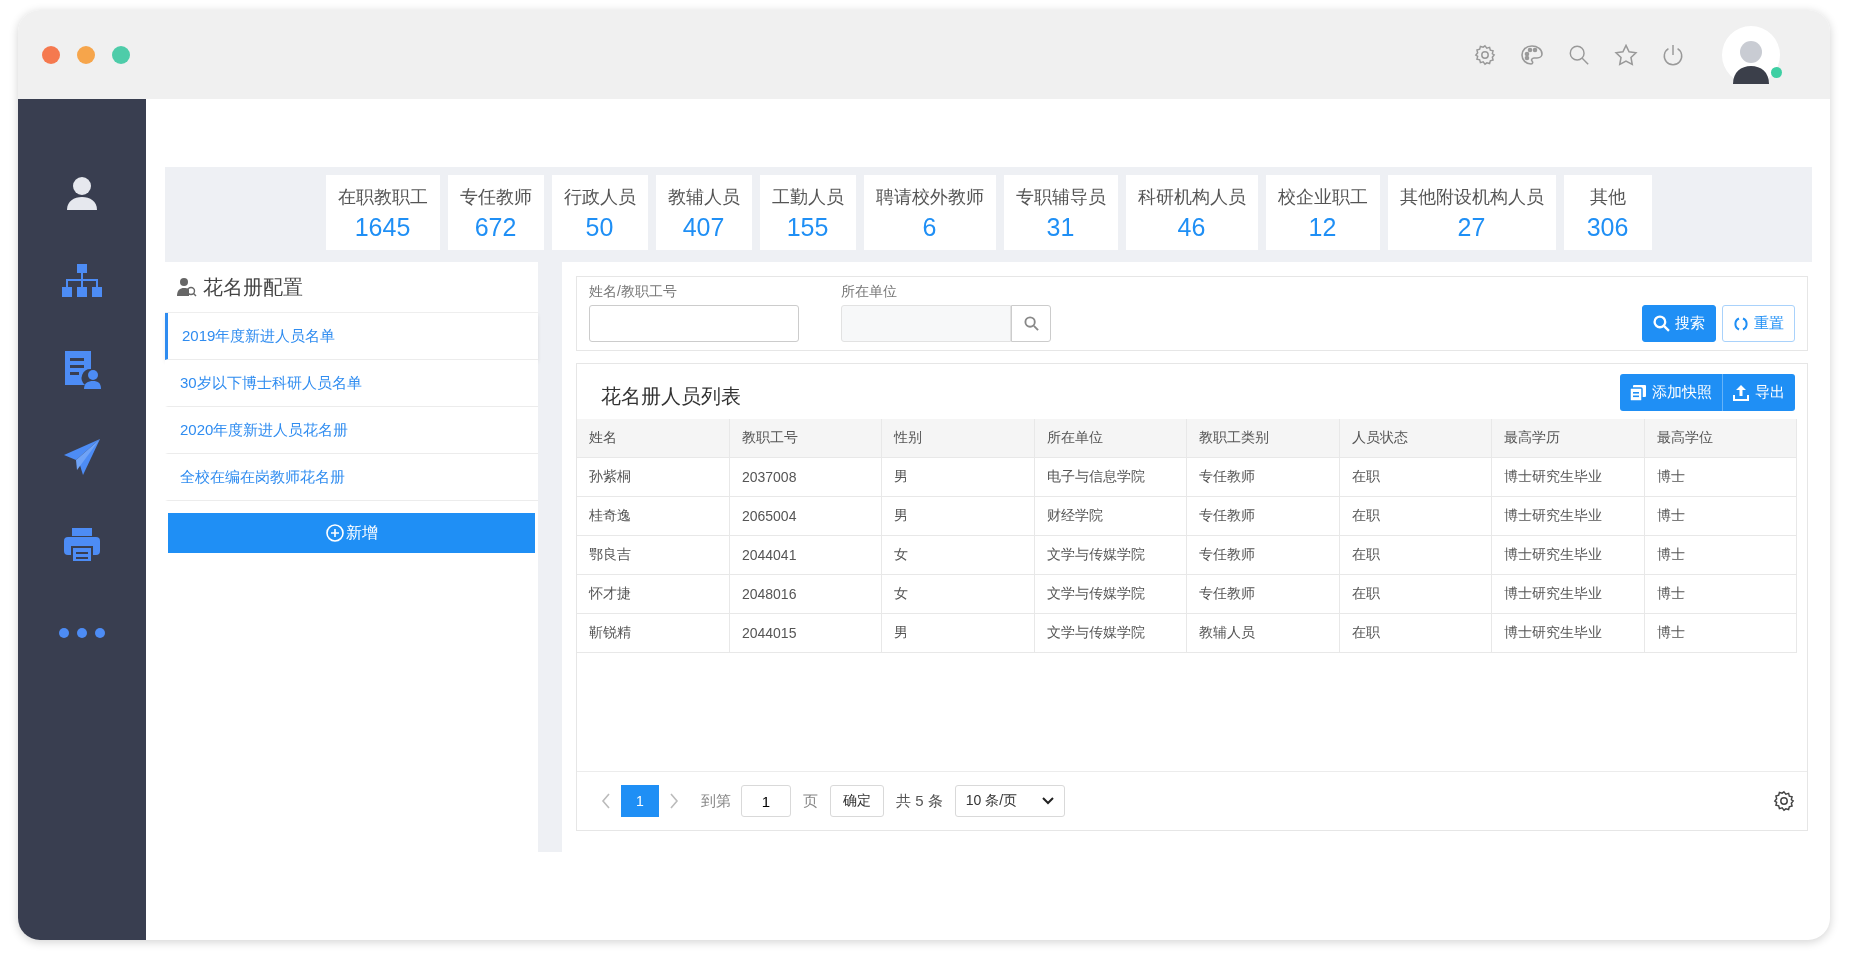 The width and height of the screenshot is (1849, 966). What do you see at coordinates (1009, 801) in the screenshot?
I see `page-size-select: 10 条/页` at bounding box center [1009, 801].